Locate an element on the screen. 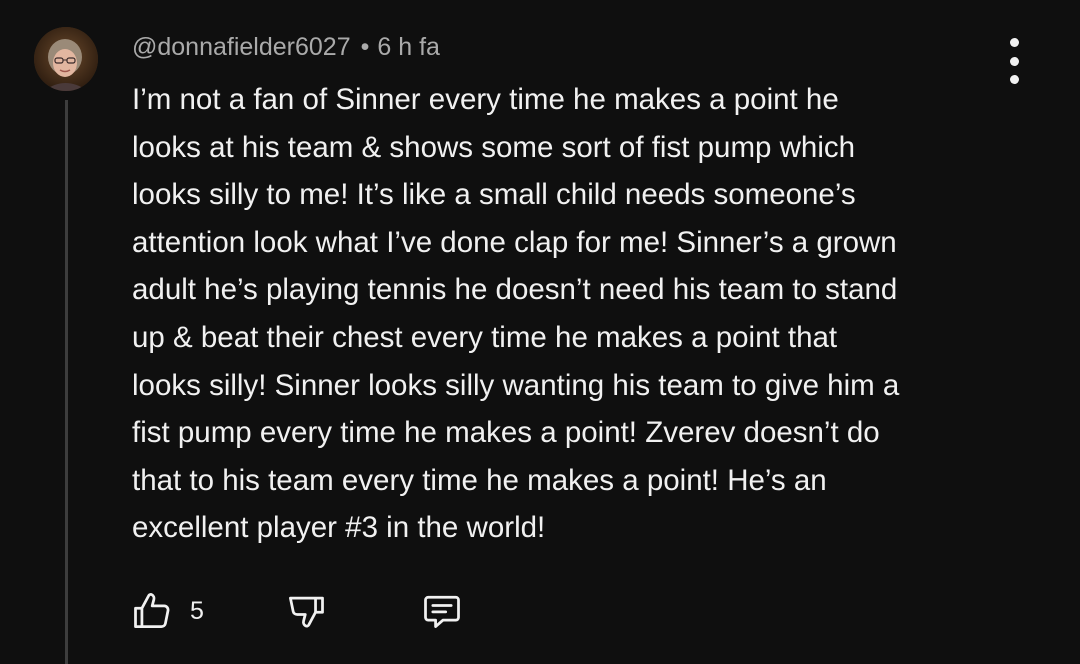 This screenshot has width=1080, height=664. thread-line is located at coordinates (66, 382).